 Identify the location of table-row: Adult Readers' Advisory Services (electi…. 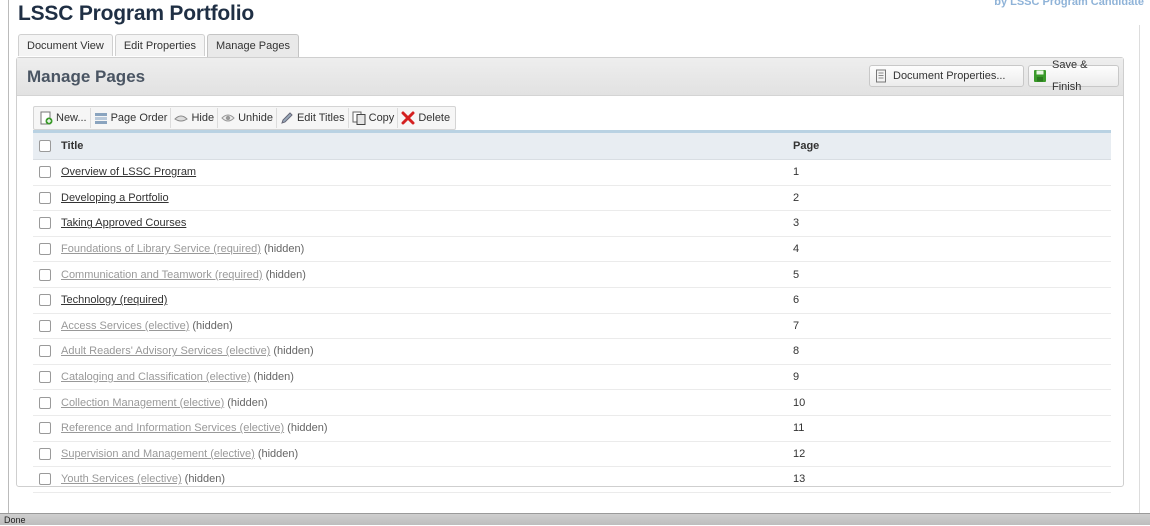
(572, 352).